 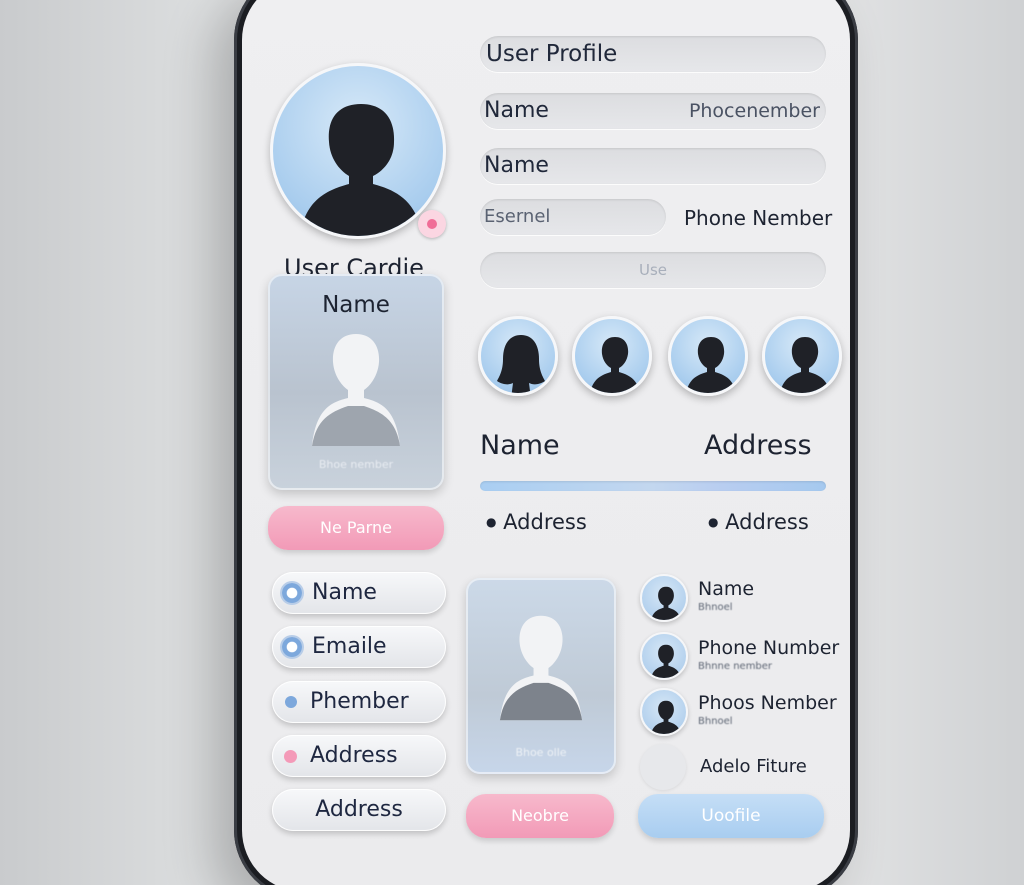 What do you see at coordinates (767, 522) in the screenshot?
I see `address-bullet-2-text: Address` at bounding box center [767, 522].